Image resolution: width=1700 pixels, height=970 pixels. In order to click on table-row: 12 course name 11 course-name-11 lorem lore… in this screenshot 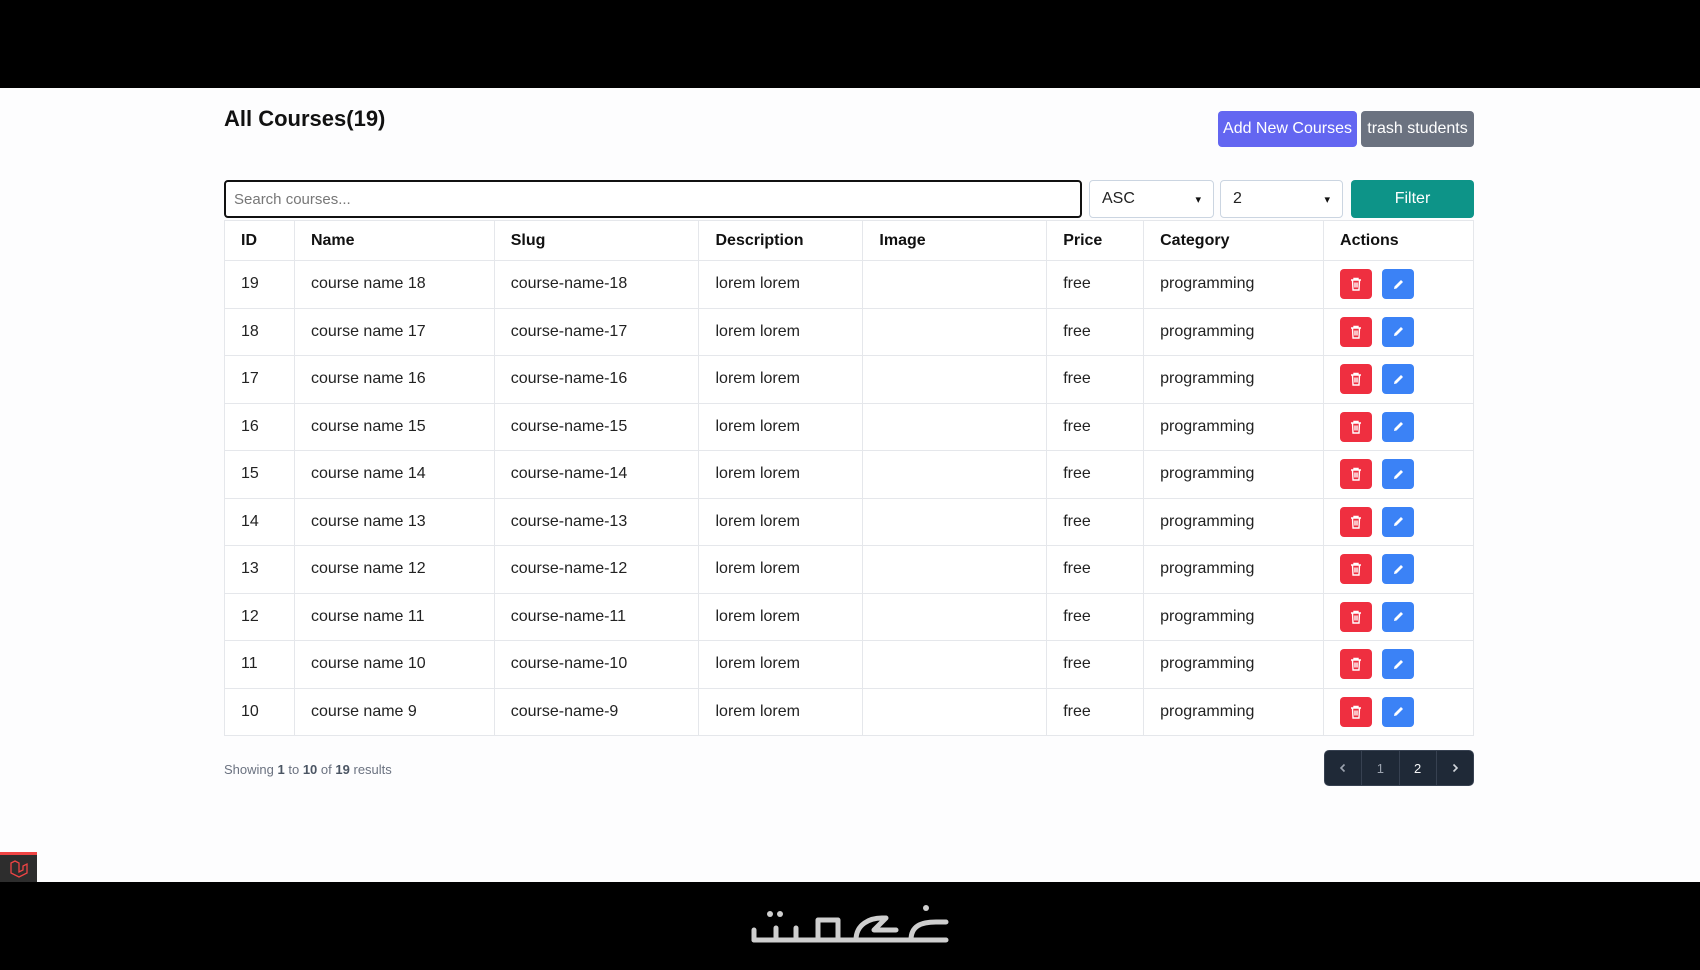, I will do `click(849, 617)`.